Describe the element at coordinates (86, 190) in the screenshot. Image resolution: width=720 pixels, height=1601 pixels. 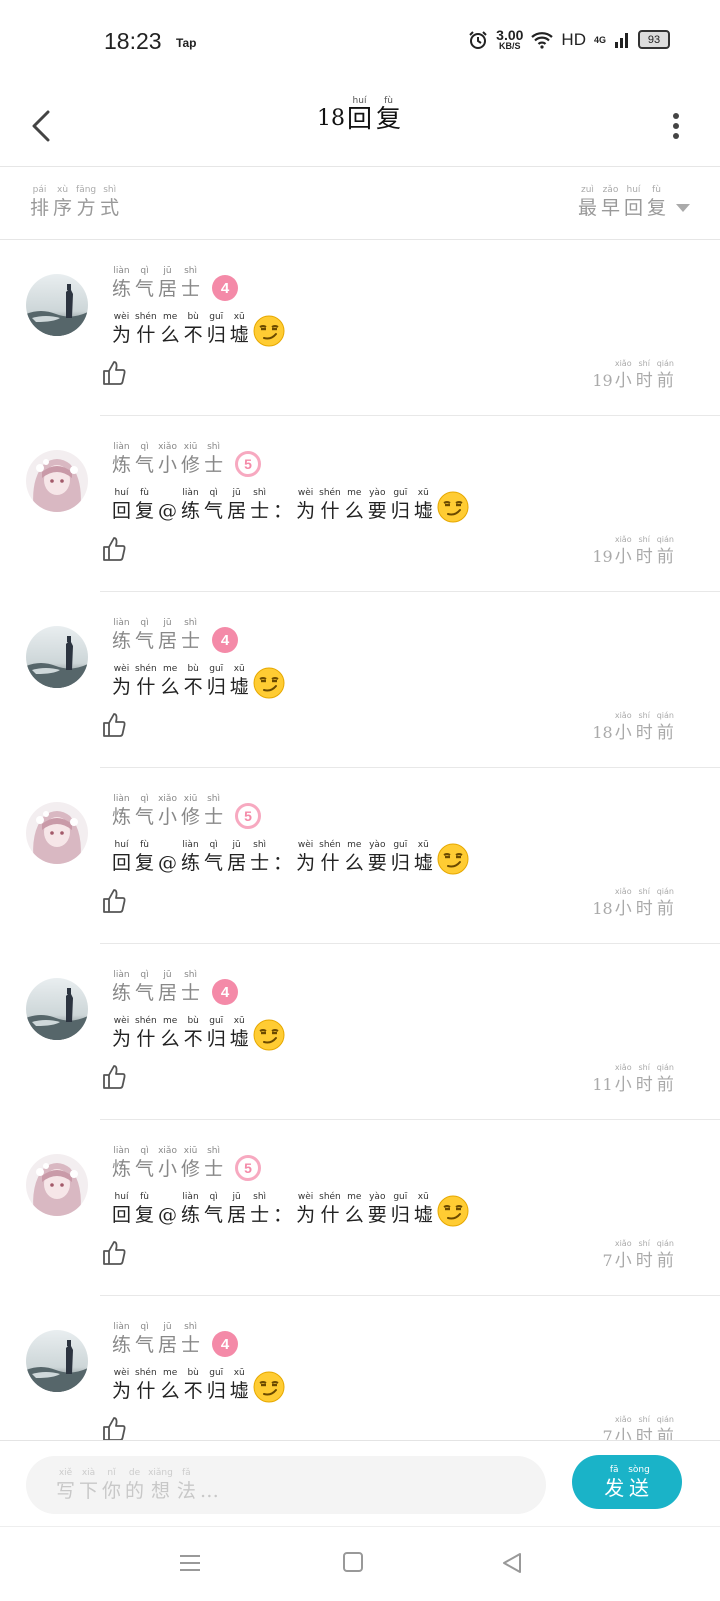
I see `pinyin: fāng` at that location.